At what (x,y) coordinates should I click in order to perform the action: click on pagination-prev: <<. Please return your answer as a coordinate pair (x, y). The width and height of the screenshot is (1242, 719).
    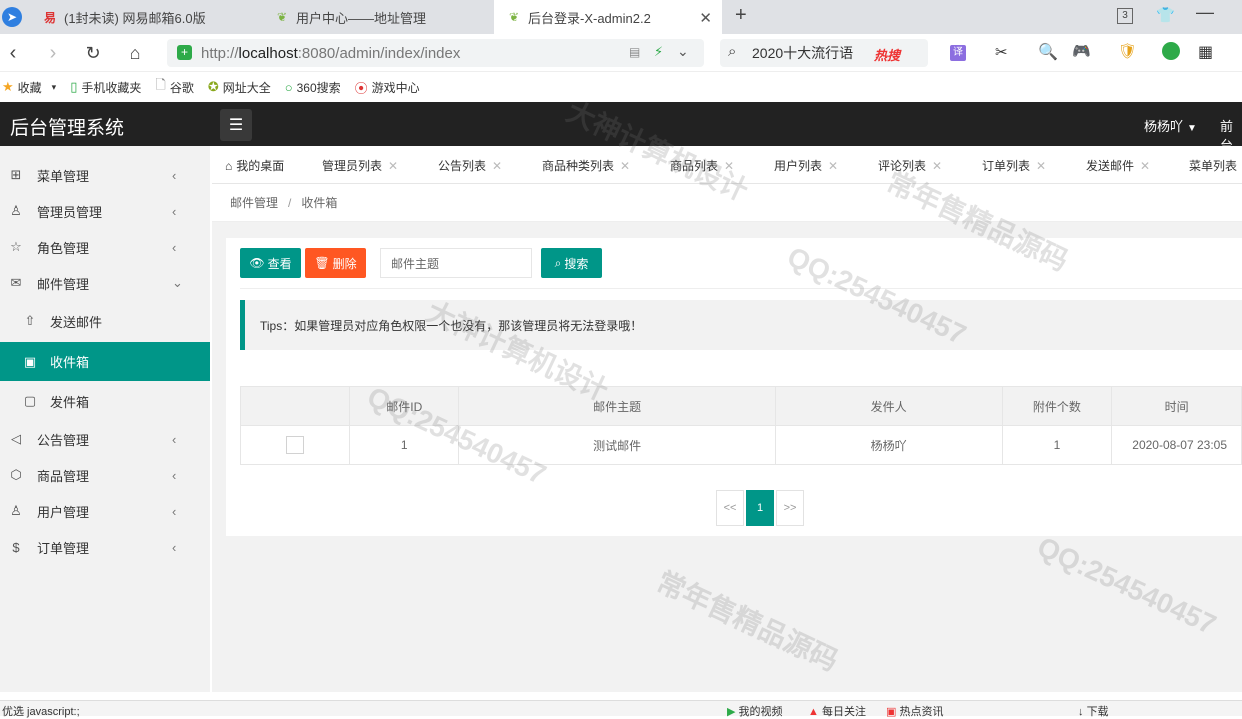
    Looking at the image, I should click on (730, 508).